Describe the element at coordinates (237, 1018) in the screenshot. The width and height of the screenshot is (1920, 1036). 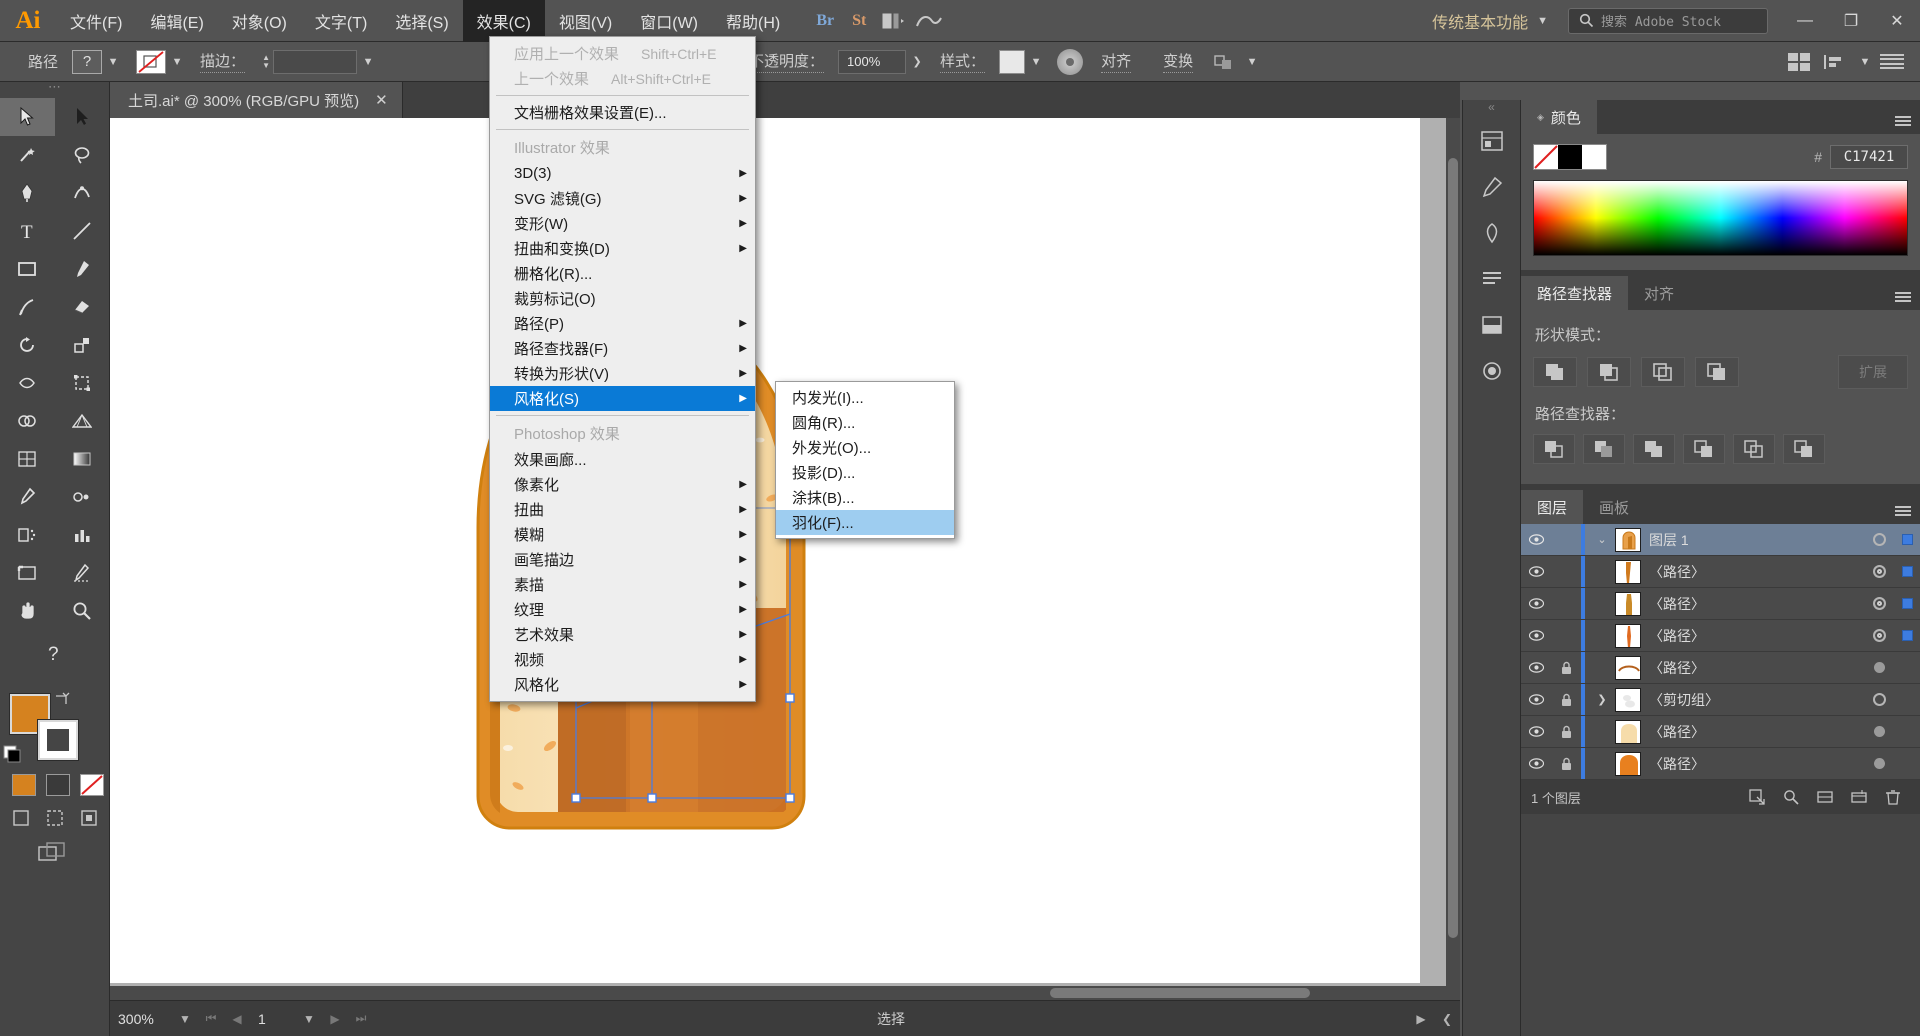
I see `prev-artboard-button: ◀` at that location.